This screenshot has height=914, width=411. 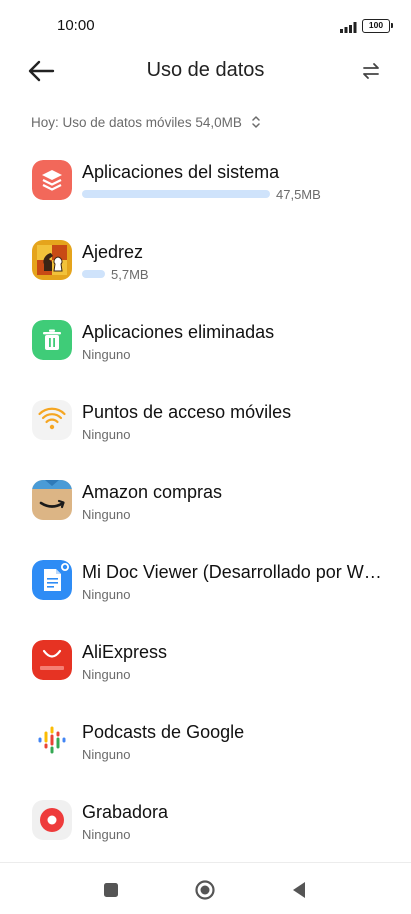 I want to click on app-name: Podcasts de Google, so click(x=163, y=732).